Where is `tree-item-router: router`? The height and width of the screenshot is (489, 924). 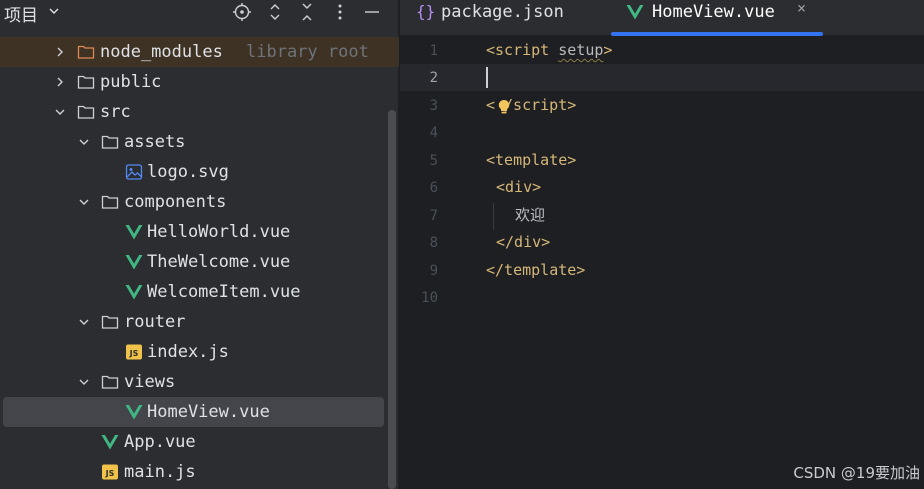
tree-item-router: router is located at coordinates (193, 322).